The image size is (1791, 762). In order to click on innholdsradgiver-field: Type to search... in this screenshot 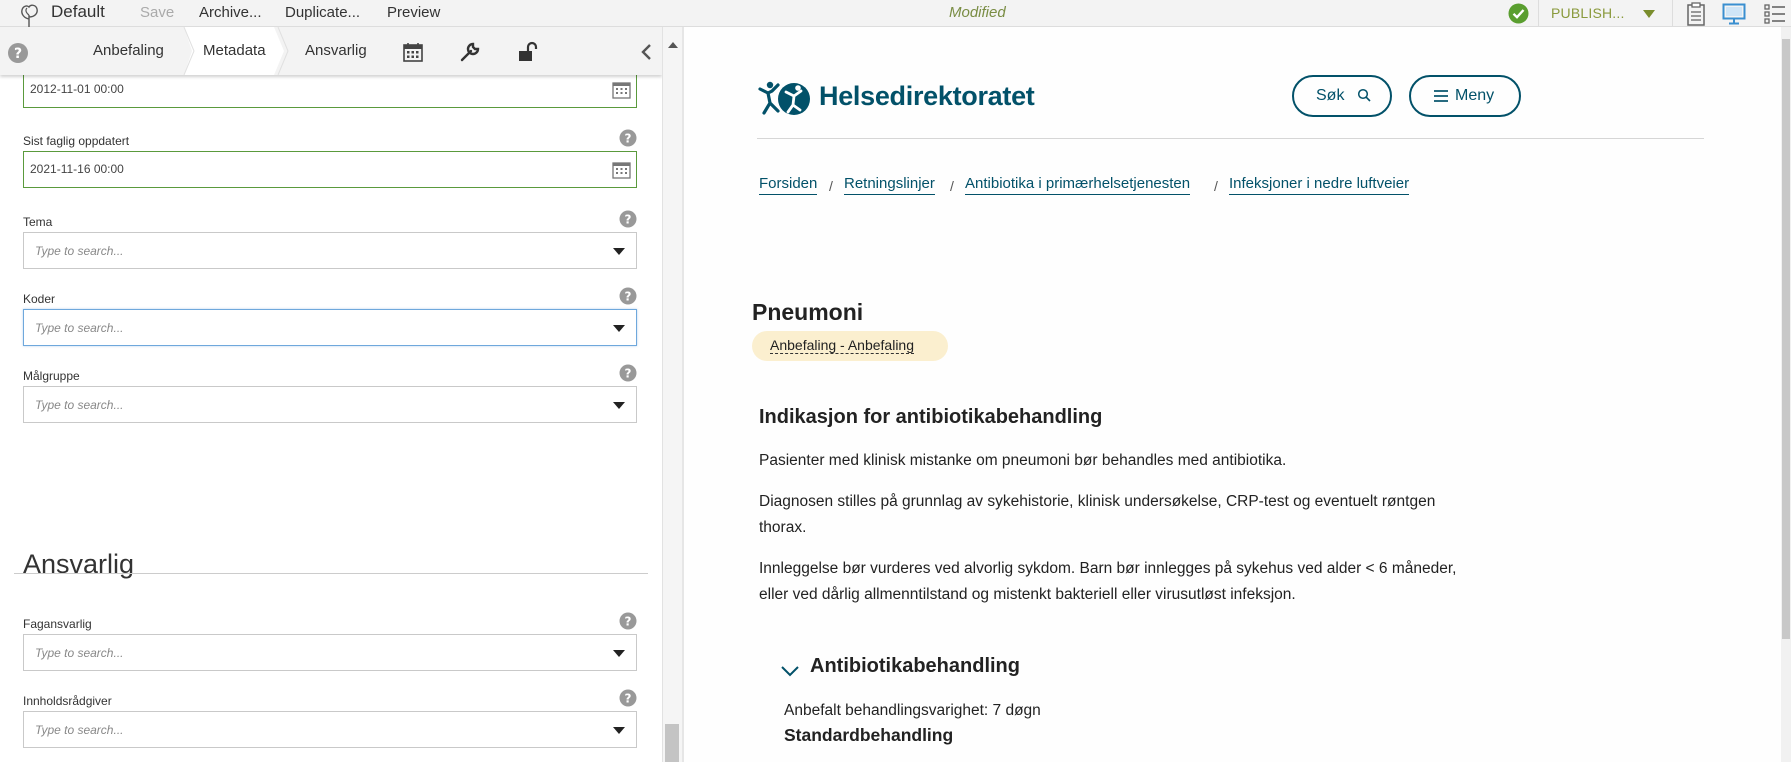, I will do `click(330, 729)`.